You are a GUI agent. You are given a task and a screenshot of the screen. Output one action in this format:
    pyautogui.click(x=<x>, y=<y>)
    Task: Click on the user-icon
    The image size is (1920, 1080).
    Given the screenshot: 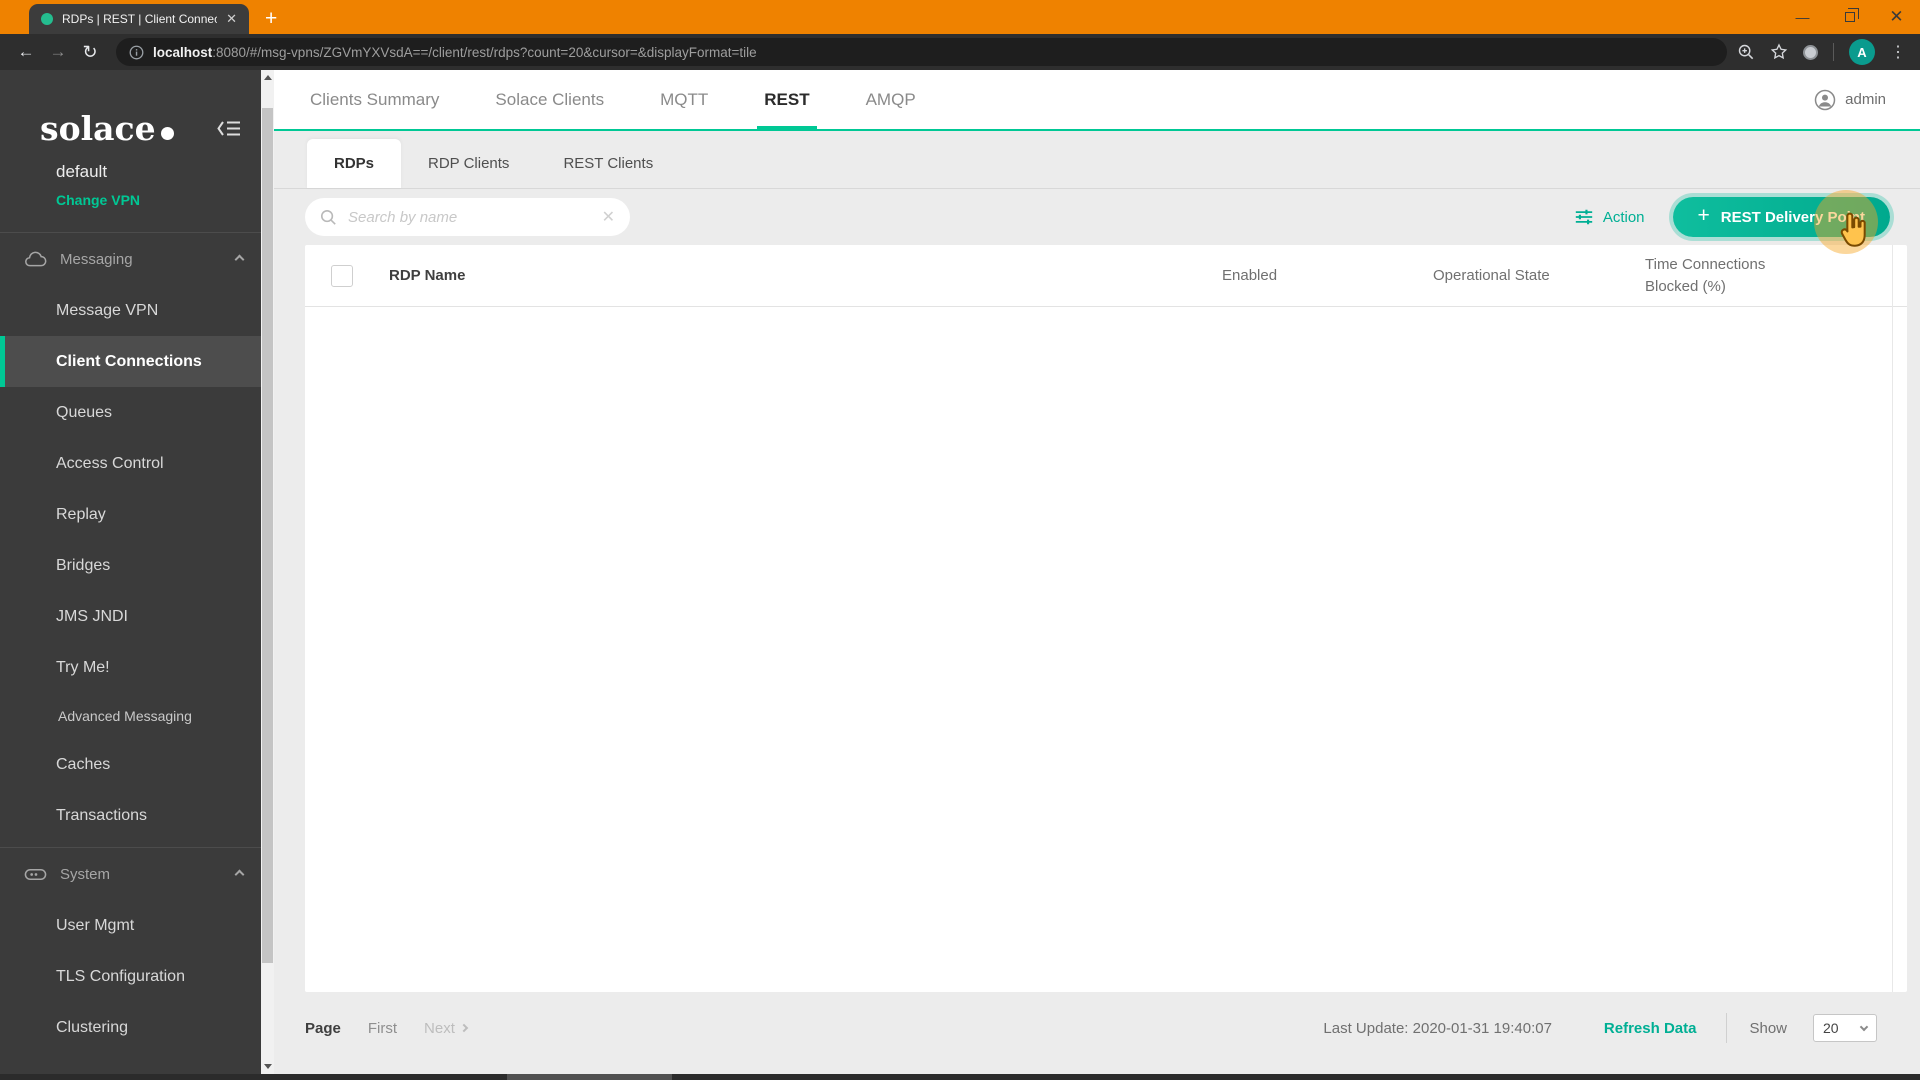 What is the action you would take?
    pyautogui.click(x=1825, y=99)
    